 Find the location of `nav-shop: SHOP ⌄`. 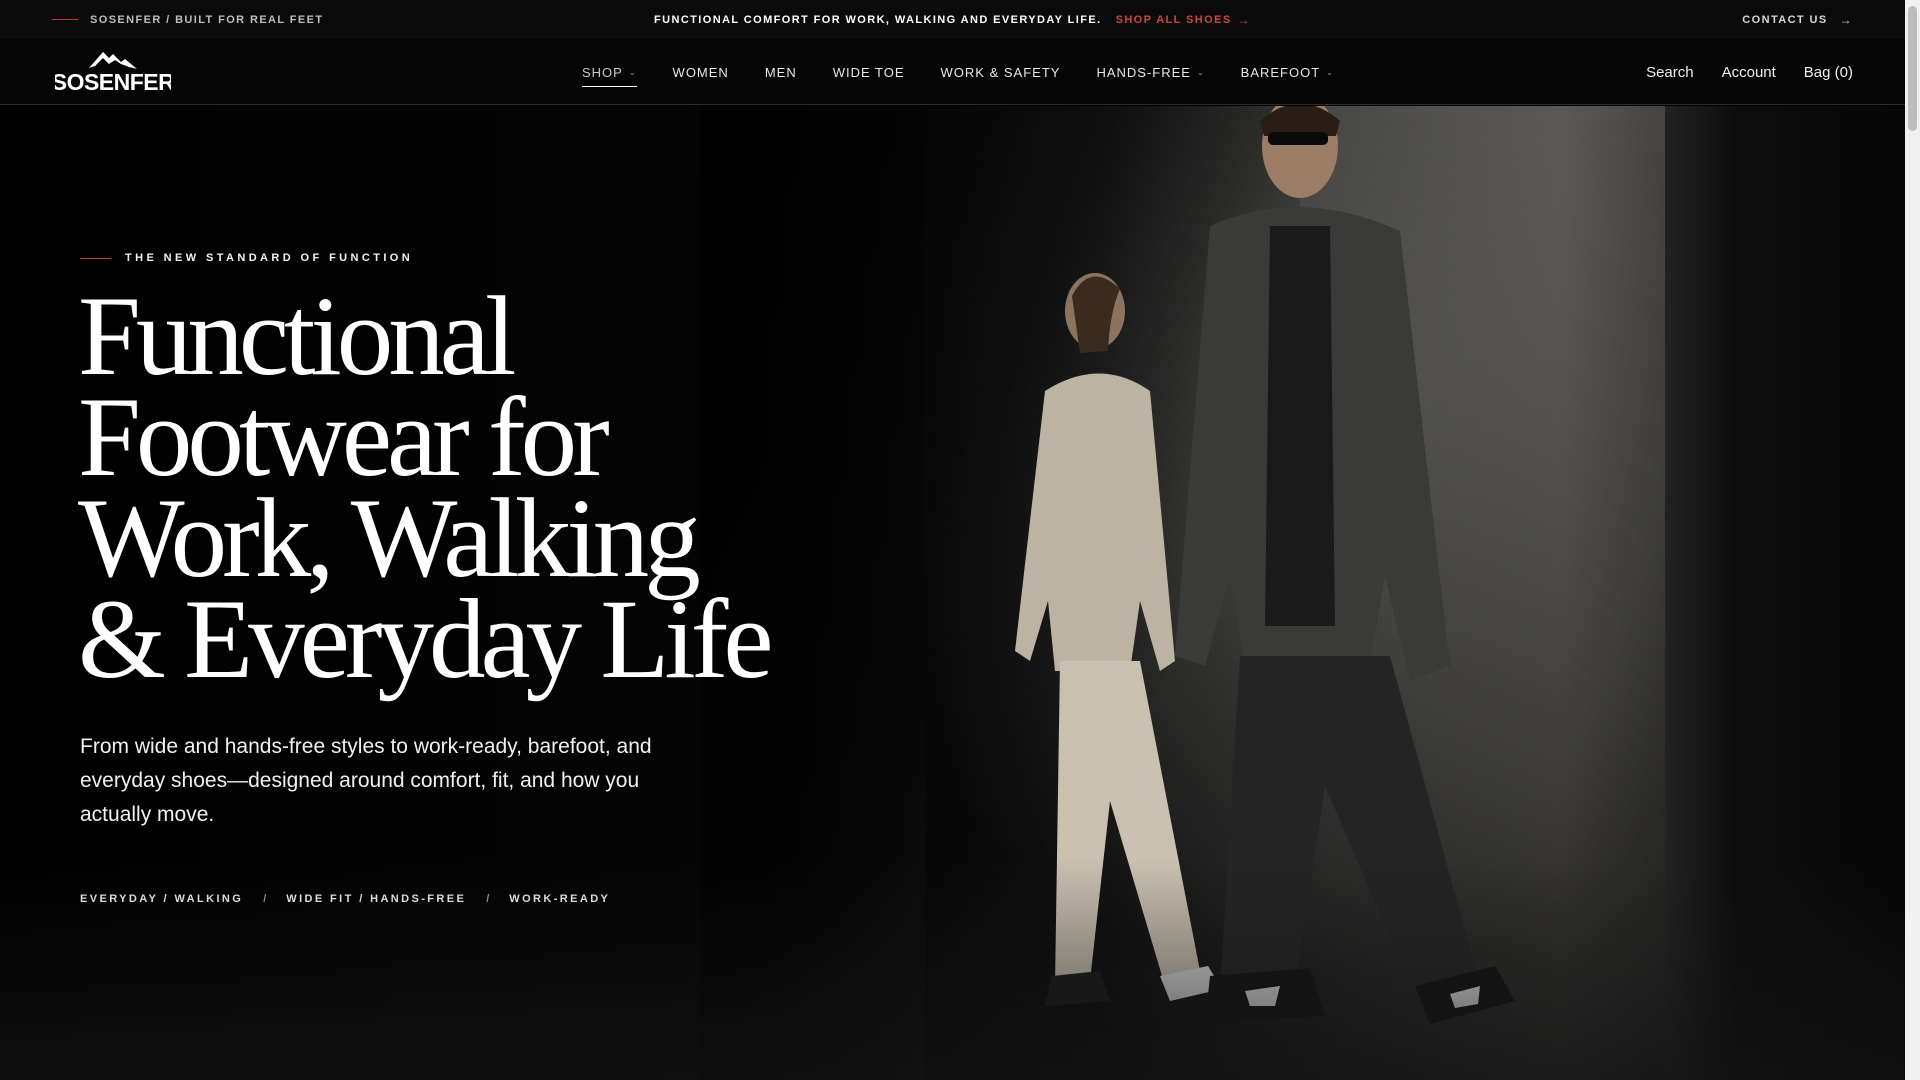

nav-shop: SHOP ⌄ is located at coordinates (609, 72).